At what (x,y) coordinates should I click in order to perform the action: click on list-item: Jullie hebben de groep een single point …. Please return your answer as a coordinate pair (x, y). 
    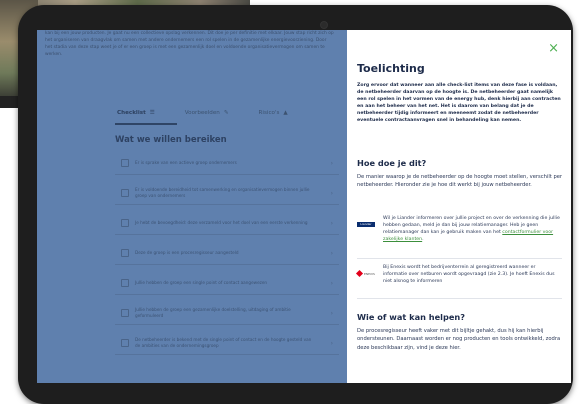
    Looking at the image, I should click on (227, 283).